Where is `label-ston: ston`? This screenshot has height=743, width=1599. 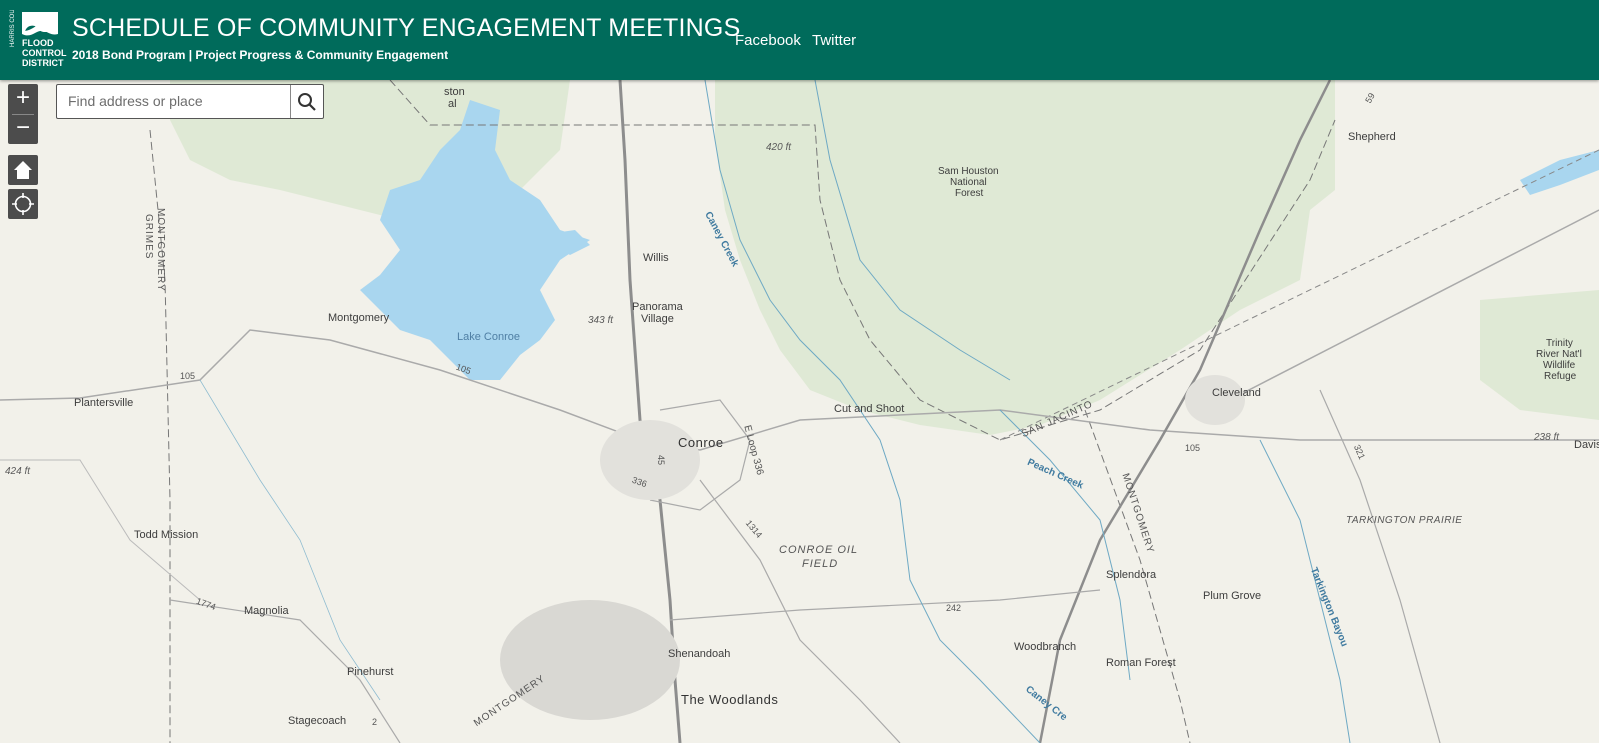
label-ston: ston is located at coordinates (454, 92).